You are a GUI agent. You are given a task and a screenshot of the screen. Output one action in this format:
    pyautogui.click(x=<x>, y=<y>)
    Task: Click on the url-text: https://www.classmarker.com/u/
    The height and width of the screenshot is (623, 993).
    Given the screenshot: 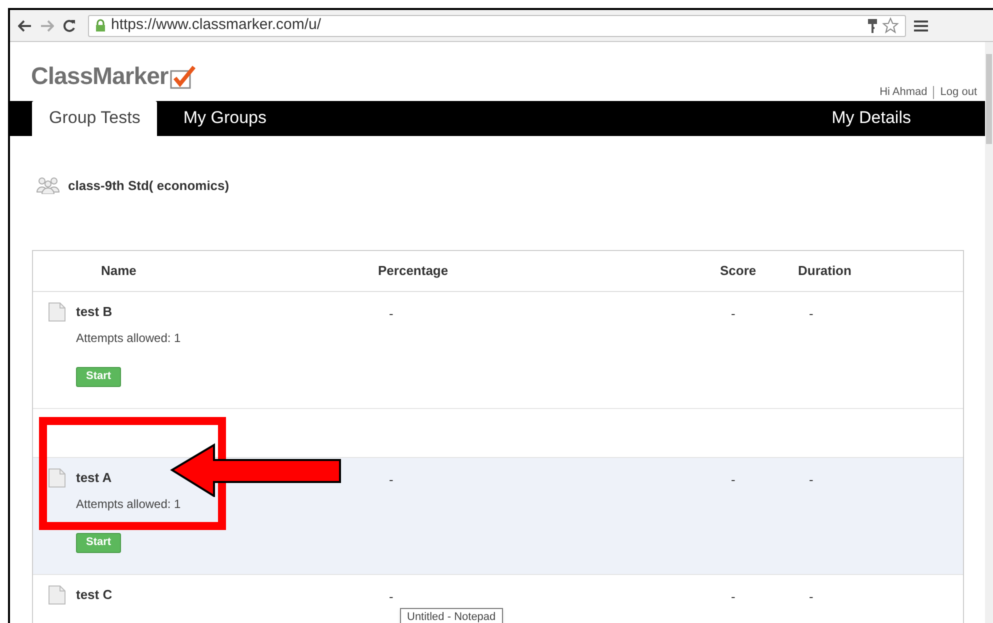 What is the action you would take?
    pyautogui.click(x=216, y=25)
    